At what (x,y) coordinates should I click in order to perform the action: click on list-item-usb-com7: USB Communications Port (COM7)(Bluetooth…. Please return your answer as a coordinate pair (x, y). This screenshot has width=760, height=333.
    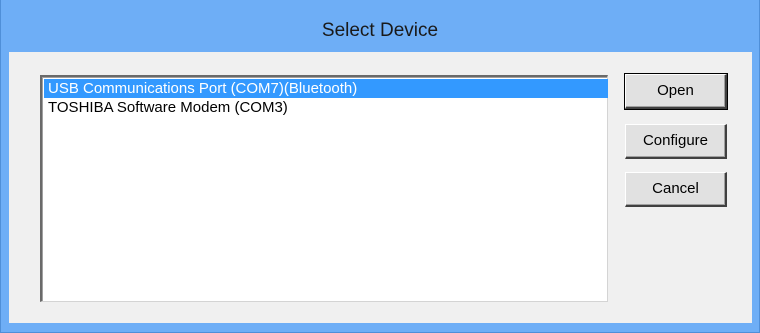
    Looking at the image, I should click on (326, 88).